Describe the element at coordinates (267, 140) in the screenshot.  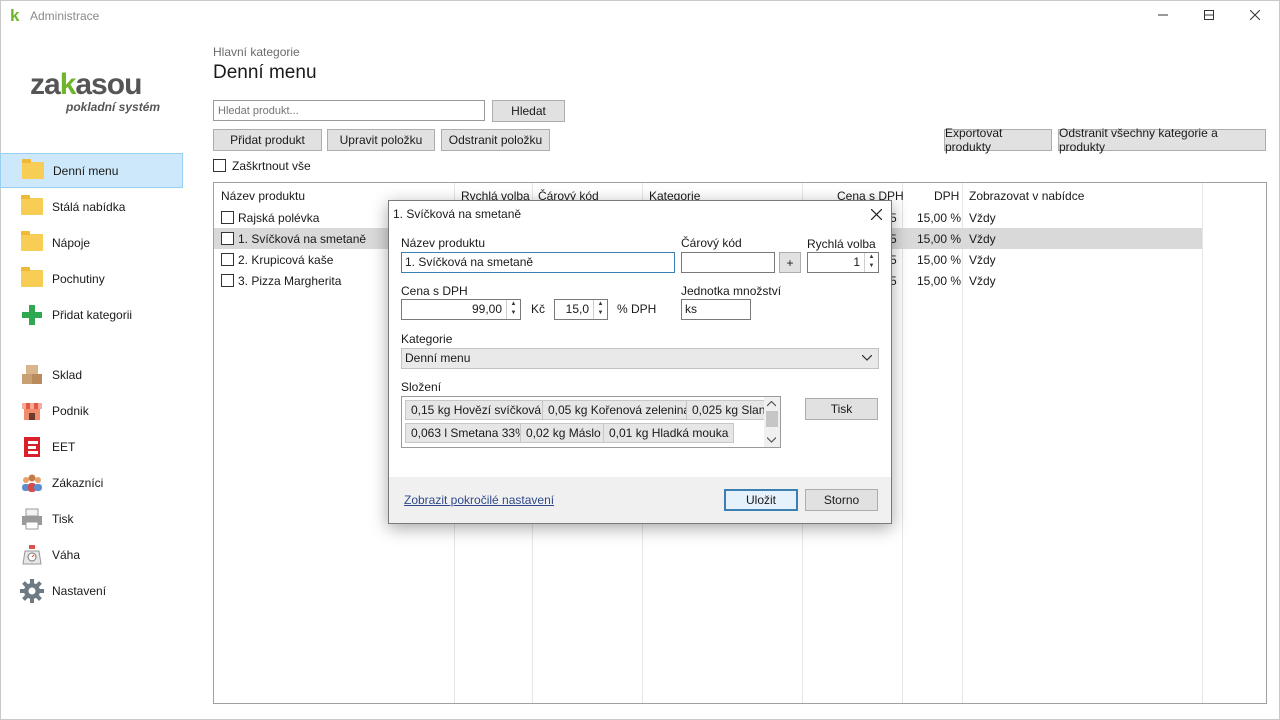
I see `add-product-button: Přidat produkt` at that location.